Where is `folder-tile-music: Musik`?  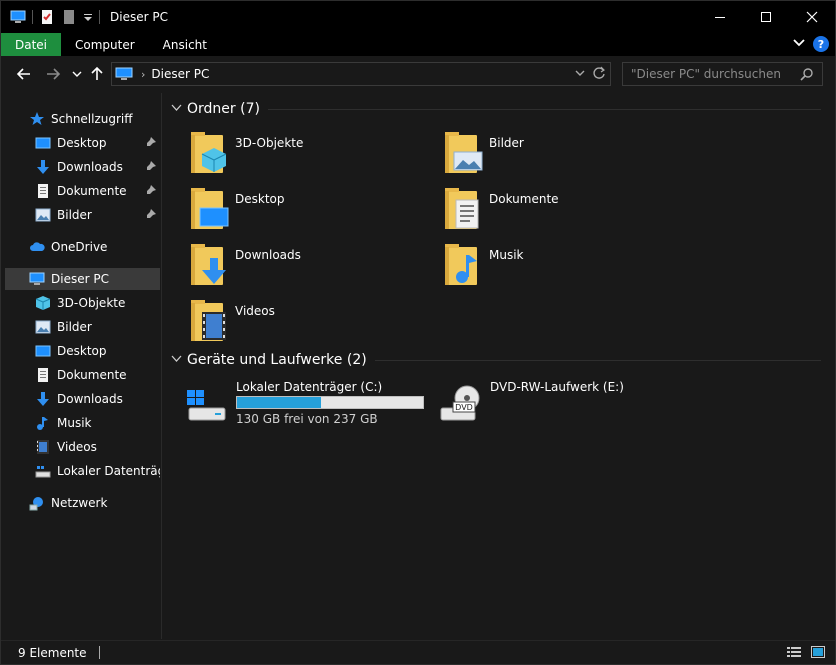 folder-tile-music: Musik is located at coordinates (563, 268).